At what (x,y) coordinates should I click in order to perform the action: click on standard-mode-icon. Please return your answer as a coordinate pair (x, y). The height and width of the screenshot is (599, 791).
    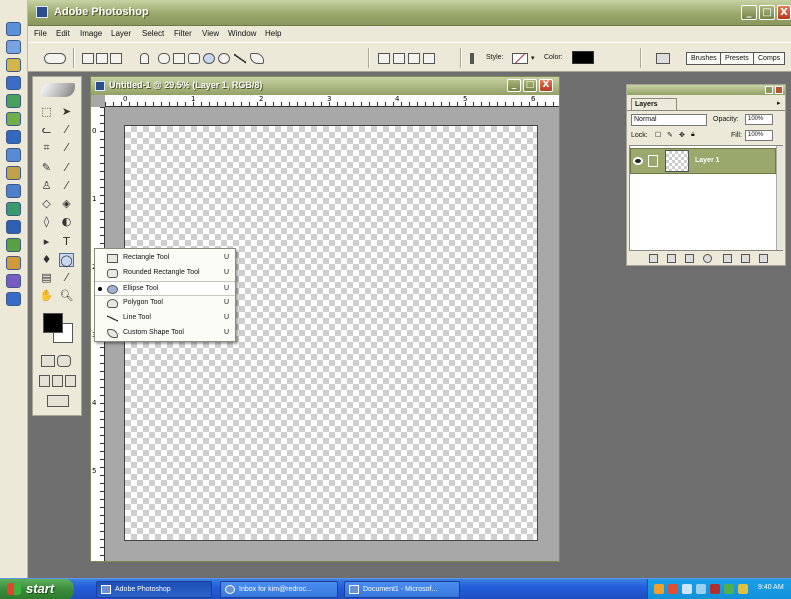
    Looking at the image, I should click on (48, 361).